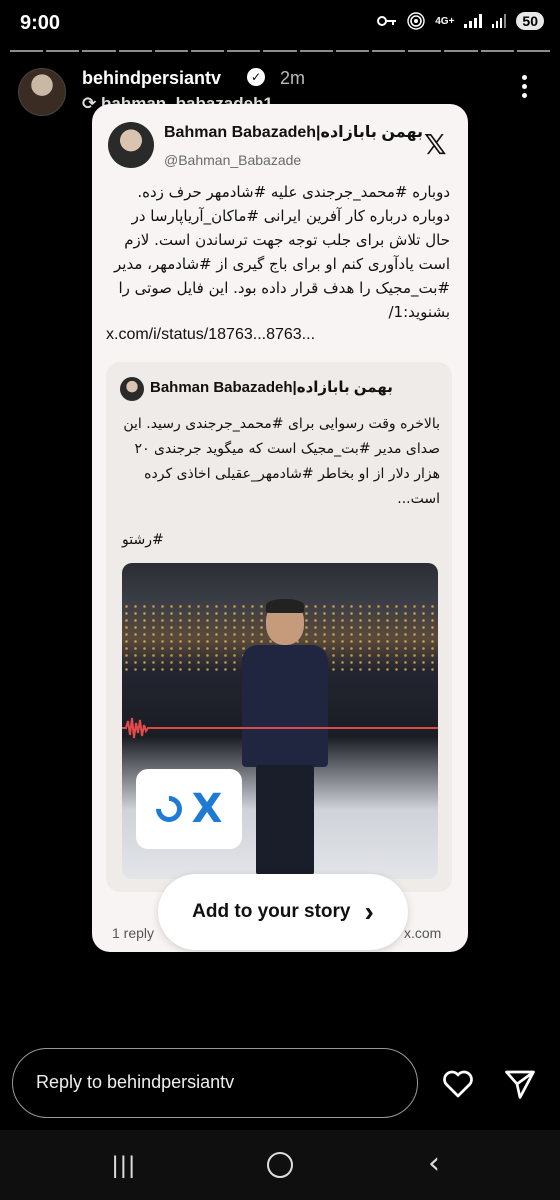  I want to click on reply-placeholder: Reply to behindpersiantv, so click(135, 1082).